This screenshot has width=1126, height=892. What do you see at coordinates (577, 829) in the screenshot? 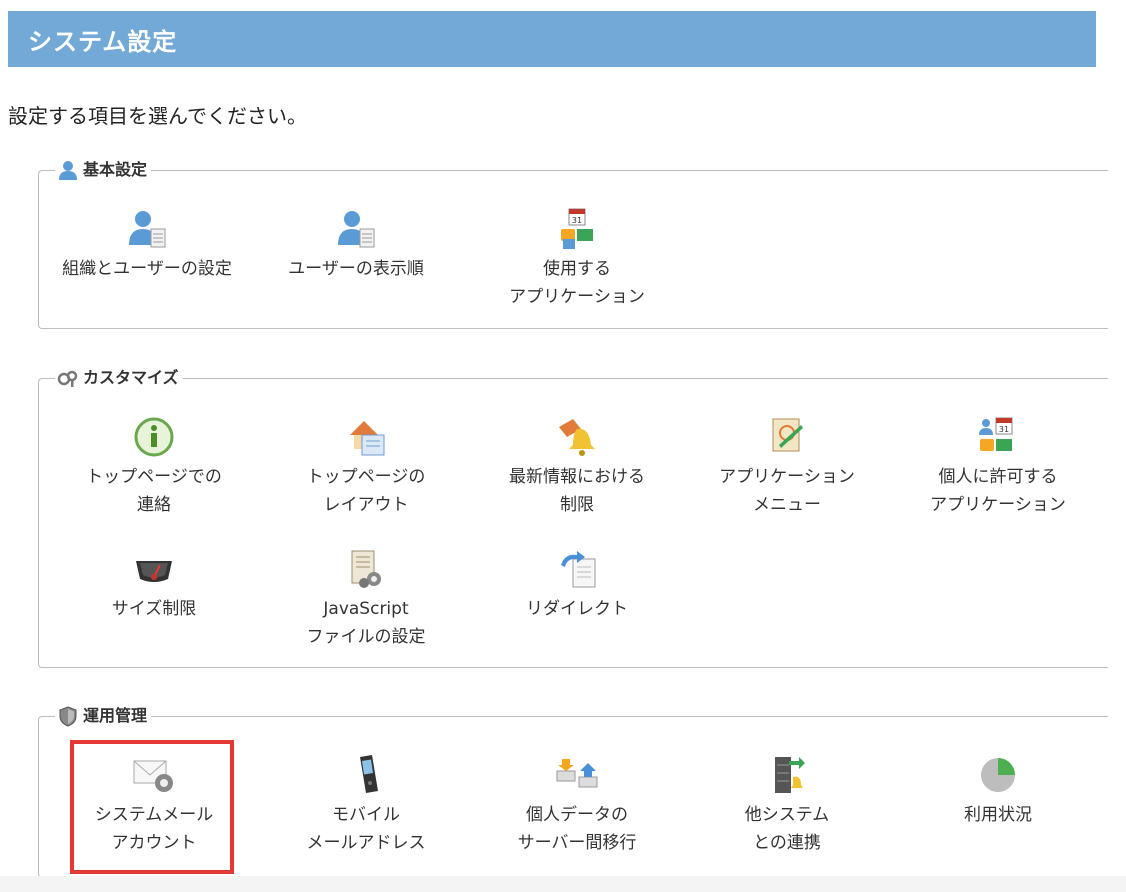
I see `item-label: 個人データの サーバー間移行` at bounding box center [577, 829].